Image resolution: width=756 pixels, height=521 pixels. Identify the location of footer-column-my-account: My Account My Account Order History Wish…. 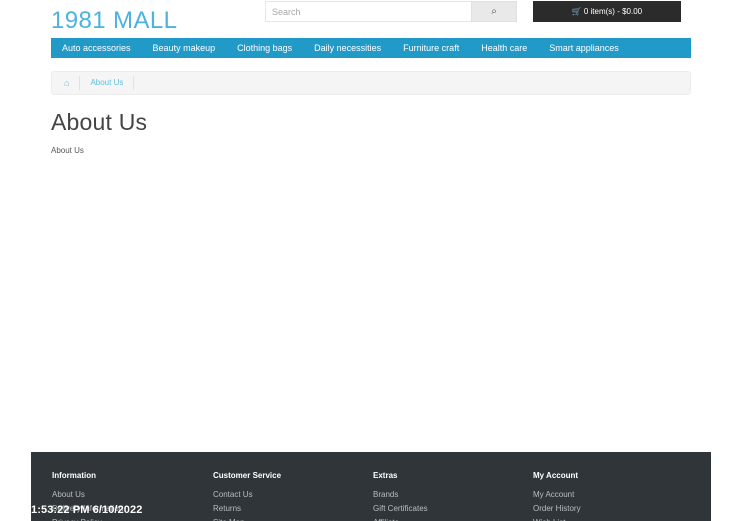
(591, 486).